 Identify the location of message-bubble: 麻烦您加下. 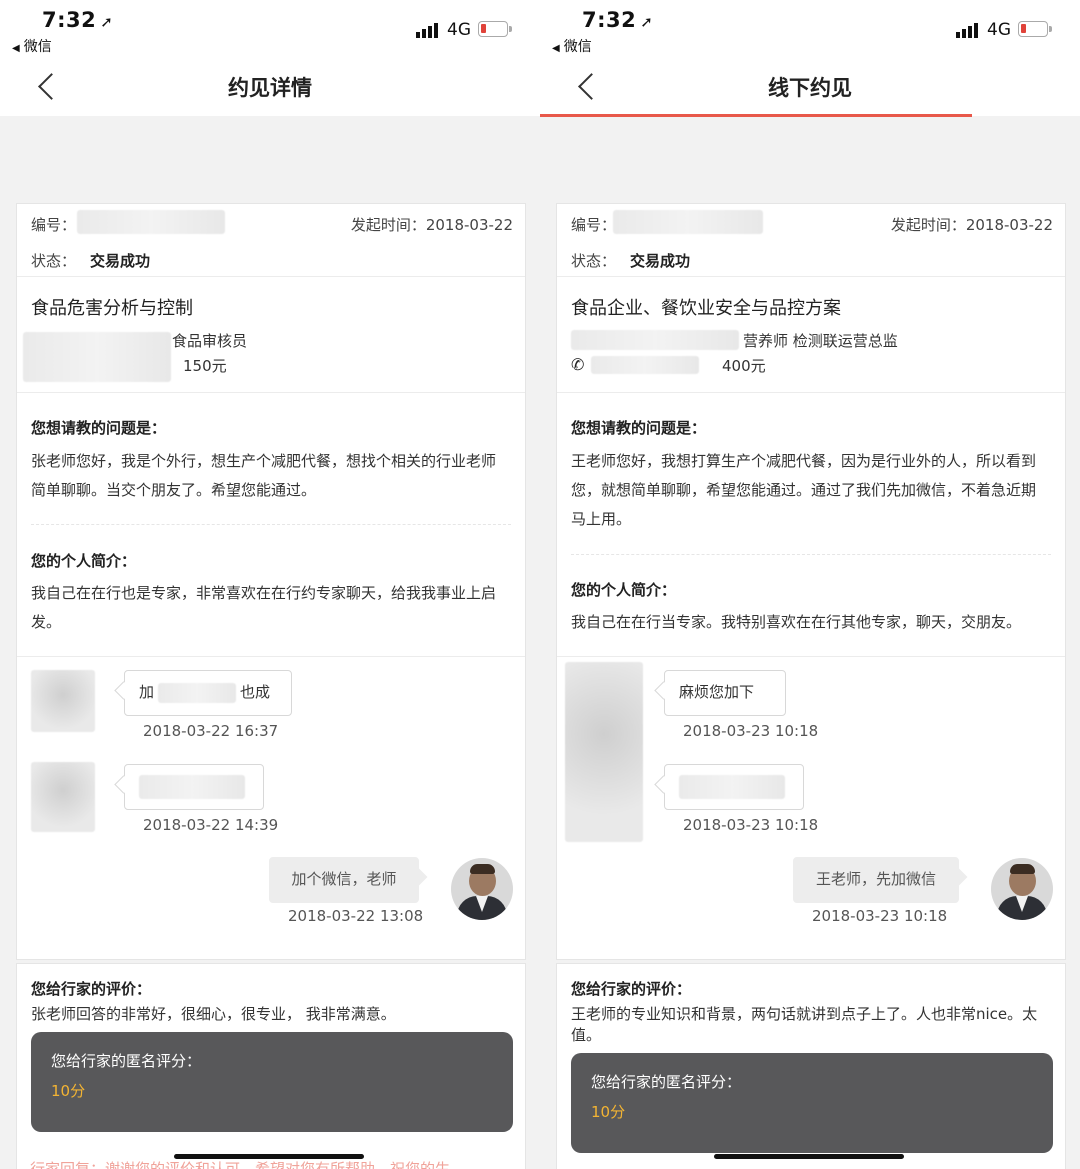
(725, 693).